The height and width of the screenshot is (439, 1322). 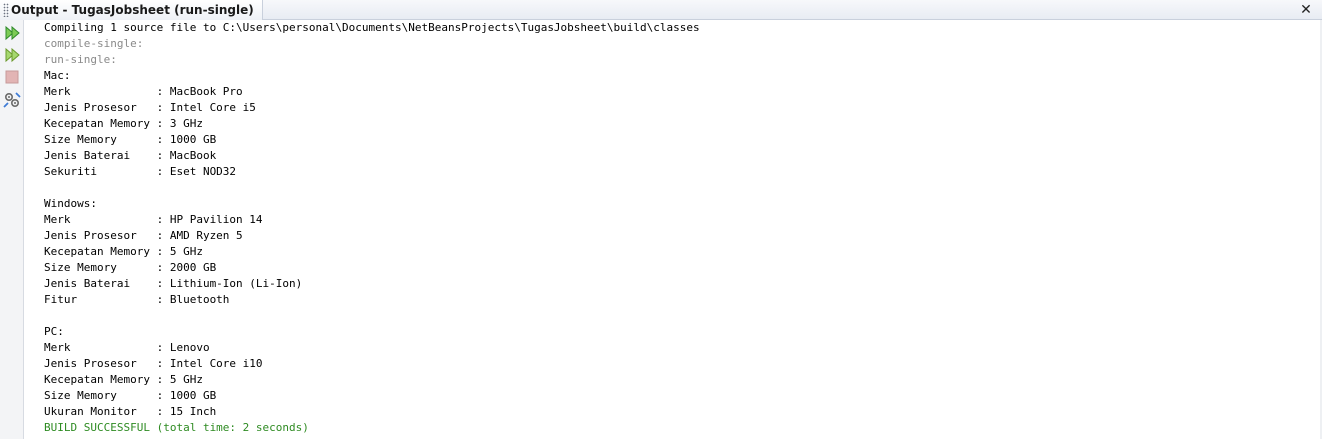 I want to click on console-line: Kecepatan Memory : 3 GHz, so click(x=123, y=123).